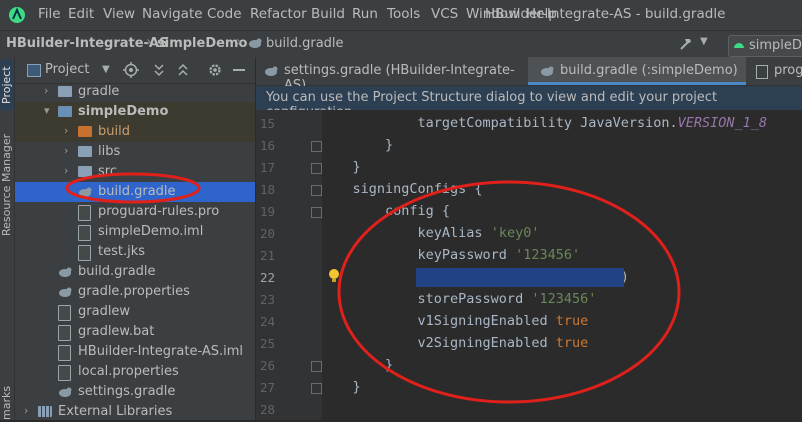 The width and height of the screenshot is (802, 422). What do you see at coordinates (183, 70) in the screenshot?
I see `collapse-all-icon` at bounding box center [183, 70].